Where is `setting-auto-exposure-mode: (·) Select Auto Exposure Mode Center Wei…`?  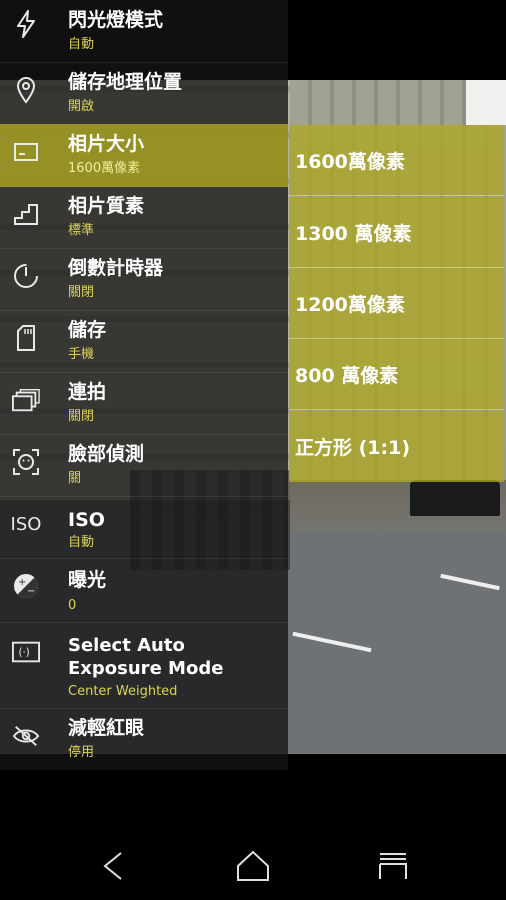
setting-auto-exposure-mode: (·) Select Auto Exposure Mode Center Wei… is located at coordinates (144, 665).